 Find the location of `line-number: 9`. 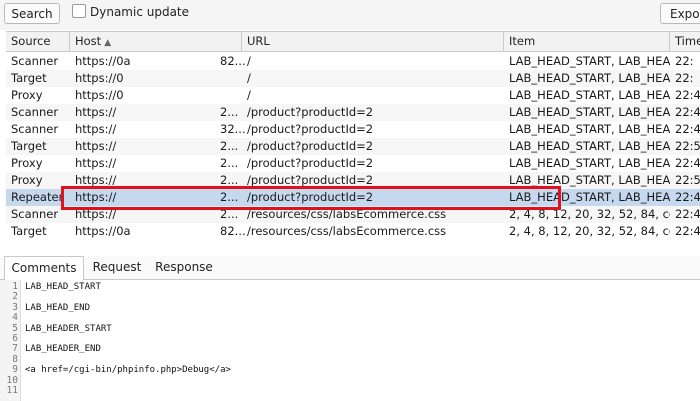

line-number: 9 is located at coordinates (15, 370).